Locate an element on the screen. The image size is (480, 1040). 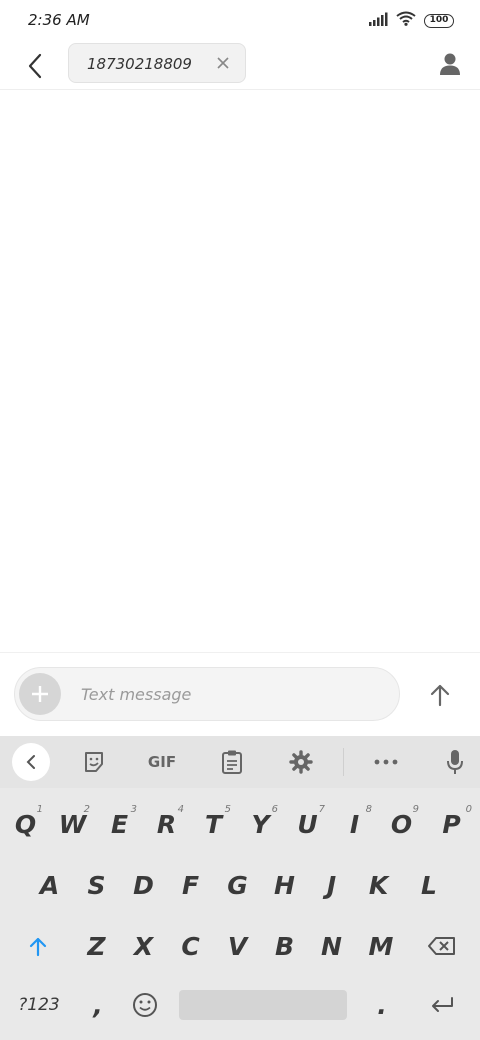
enter-key is located at coordinates (442, 1005).